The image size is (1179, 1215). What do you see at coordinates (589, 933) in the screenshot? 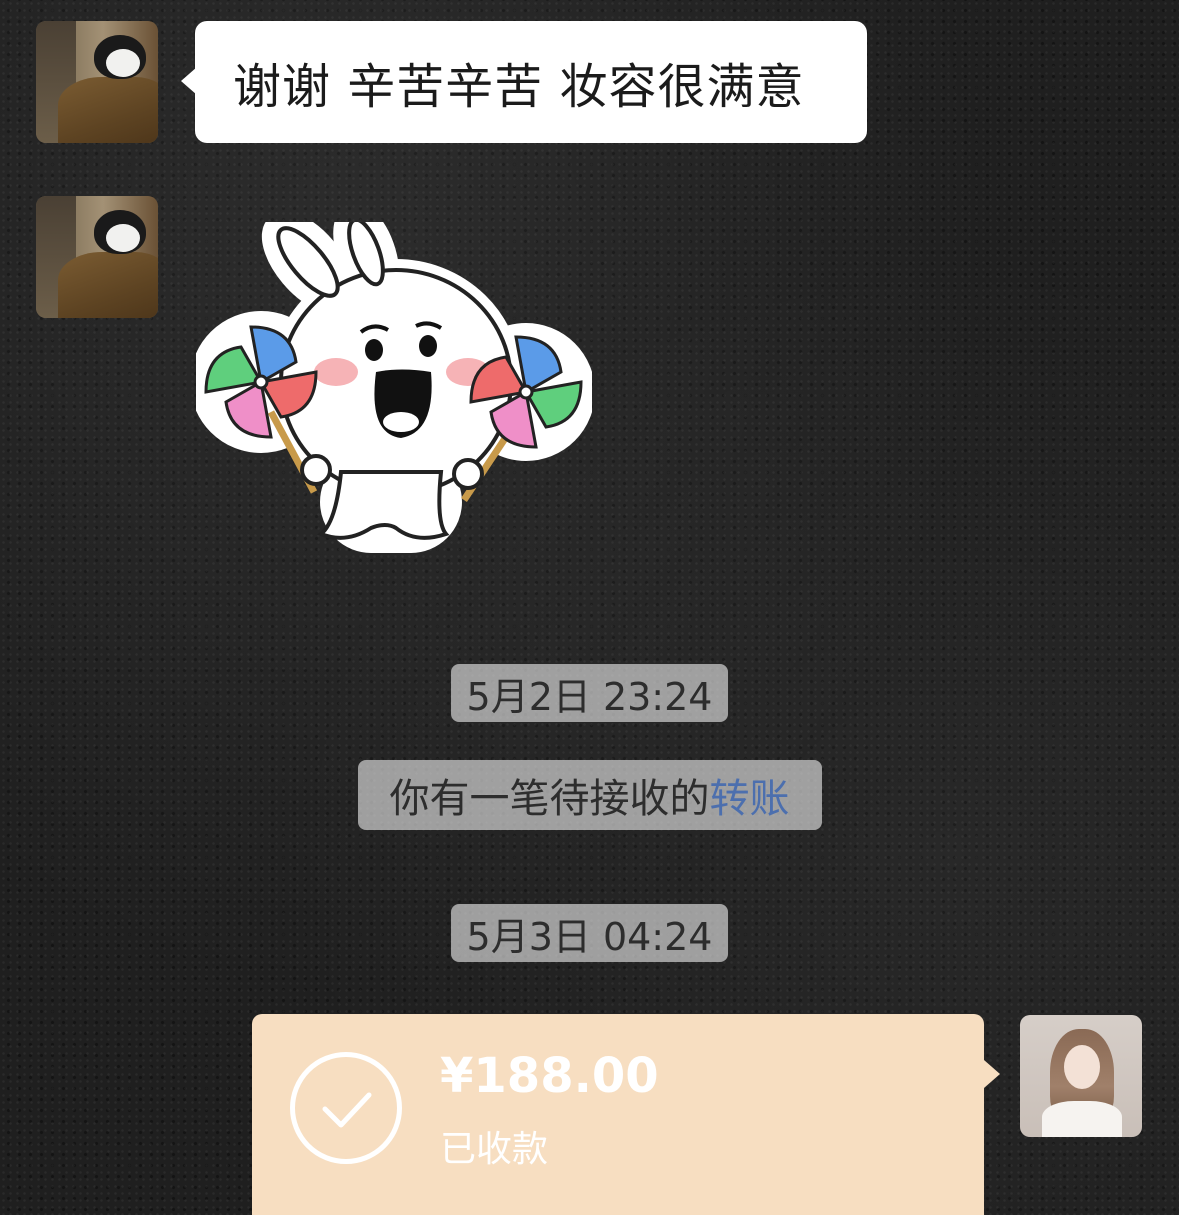
I see `timestamp: 5月3日 04:24` at bounding box center [589, 933].